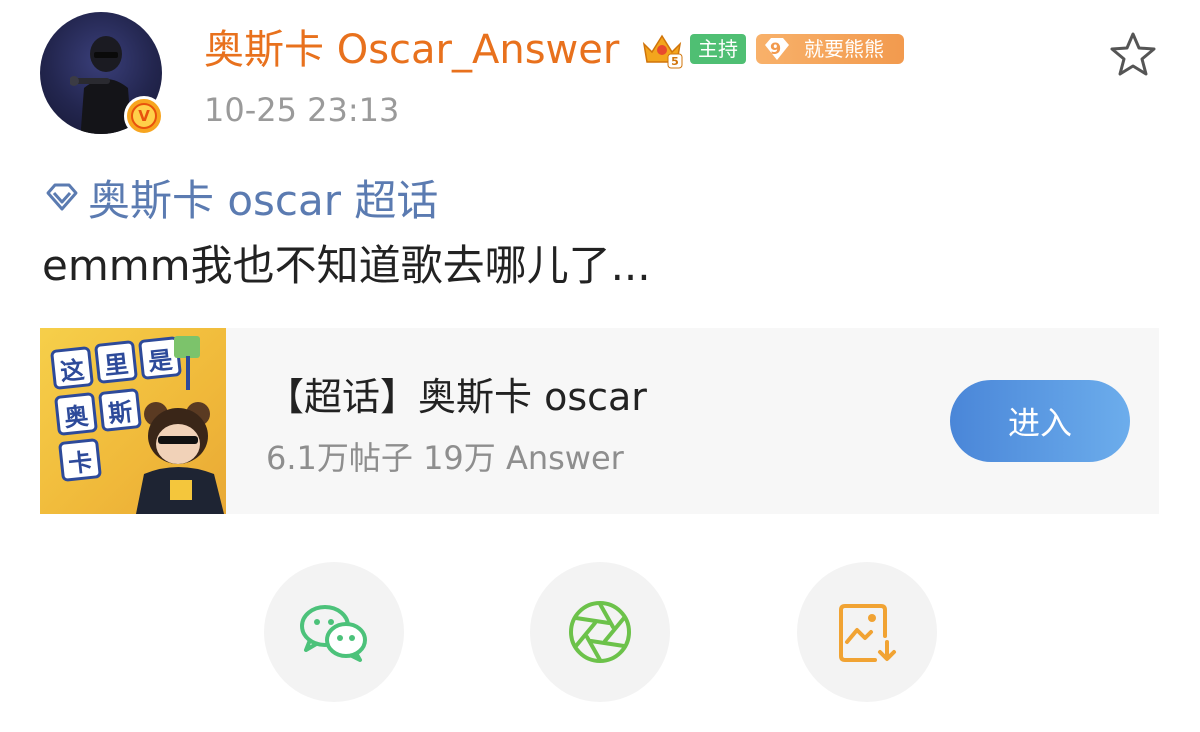 The image size is (1200, 732). What do you see at coordinates (662, 50) in the screenshot?
I see `crown-level-badge-icon: 5` at bounding box center [662, 50].